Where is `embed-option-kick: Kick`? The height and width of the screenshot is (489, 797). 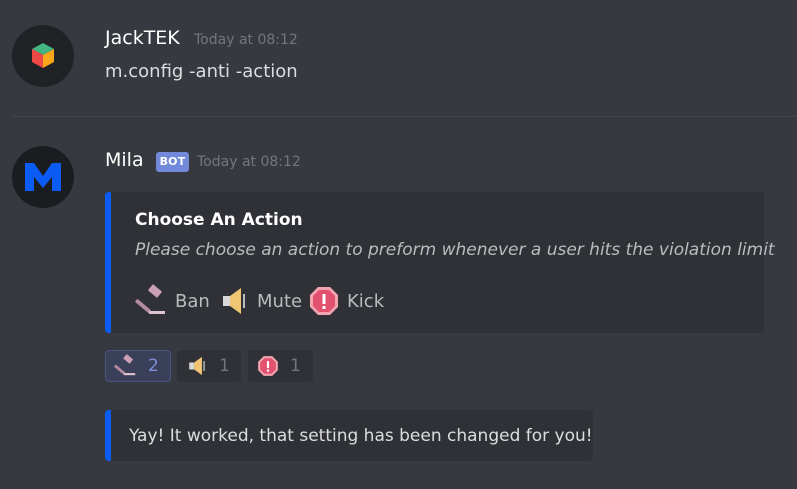 embed-option-kick: Kick is located at coordinates (345, 301).